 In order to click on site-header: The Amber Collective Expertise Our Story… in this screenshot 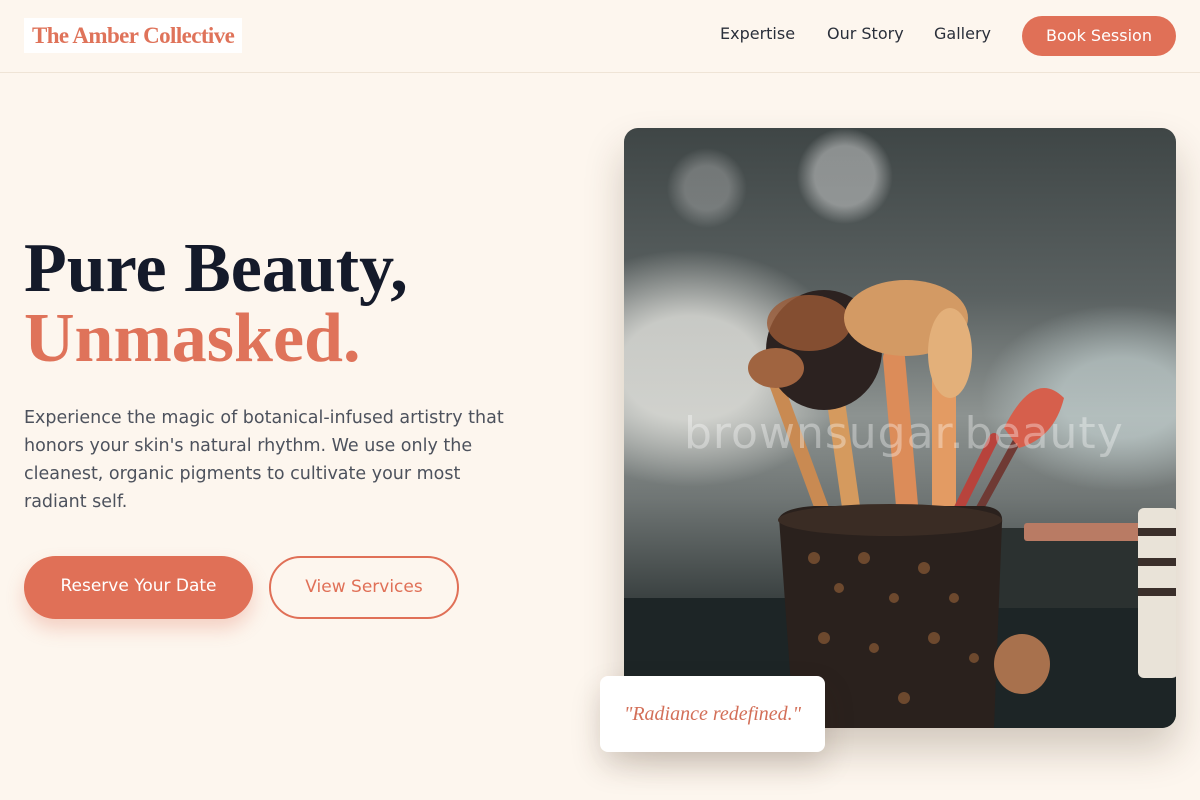, I will do `click(600, 36)`.